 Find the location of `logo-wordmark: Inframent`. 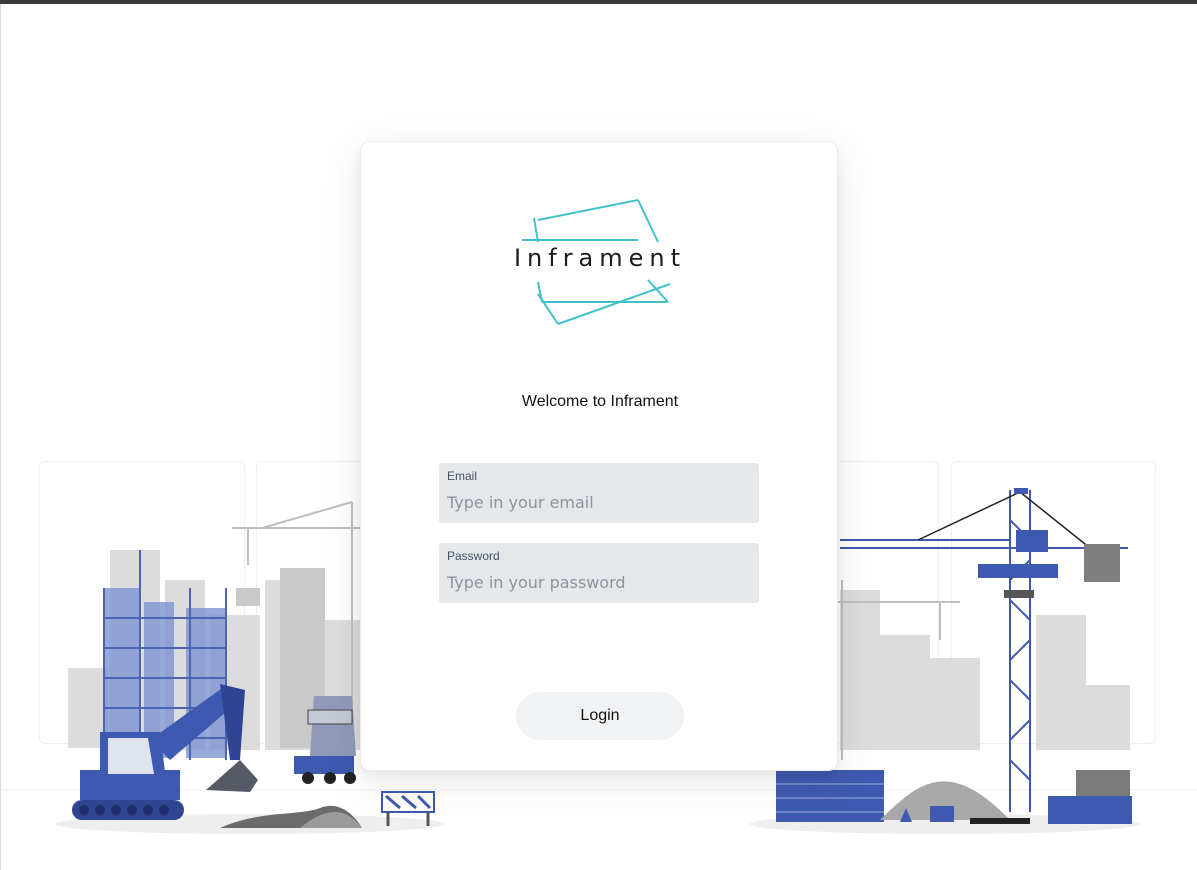

logo-wordmark: Inframent is located at coordinates (600, 258).